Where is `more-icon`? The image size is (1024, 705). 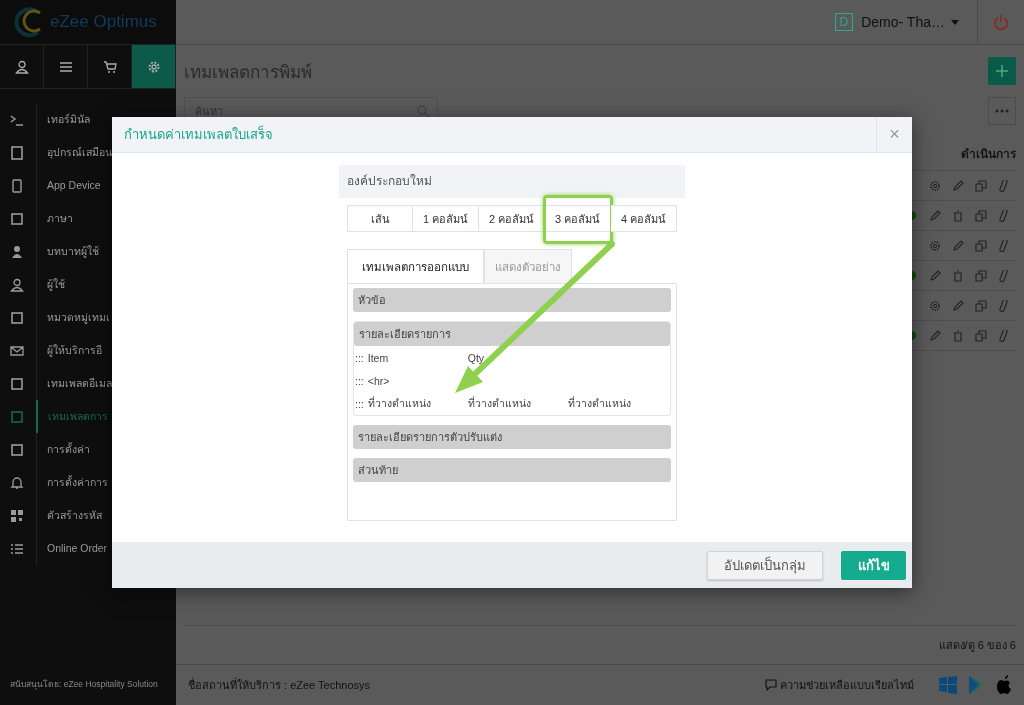 more-icon is located at coordinates (1002, 111).